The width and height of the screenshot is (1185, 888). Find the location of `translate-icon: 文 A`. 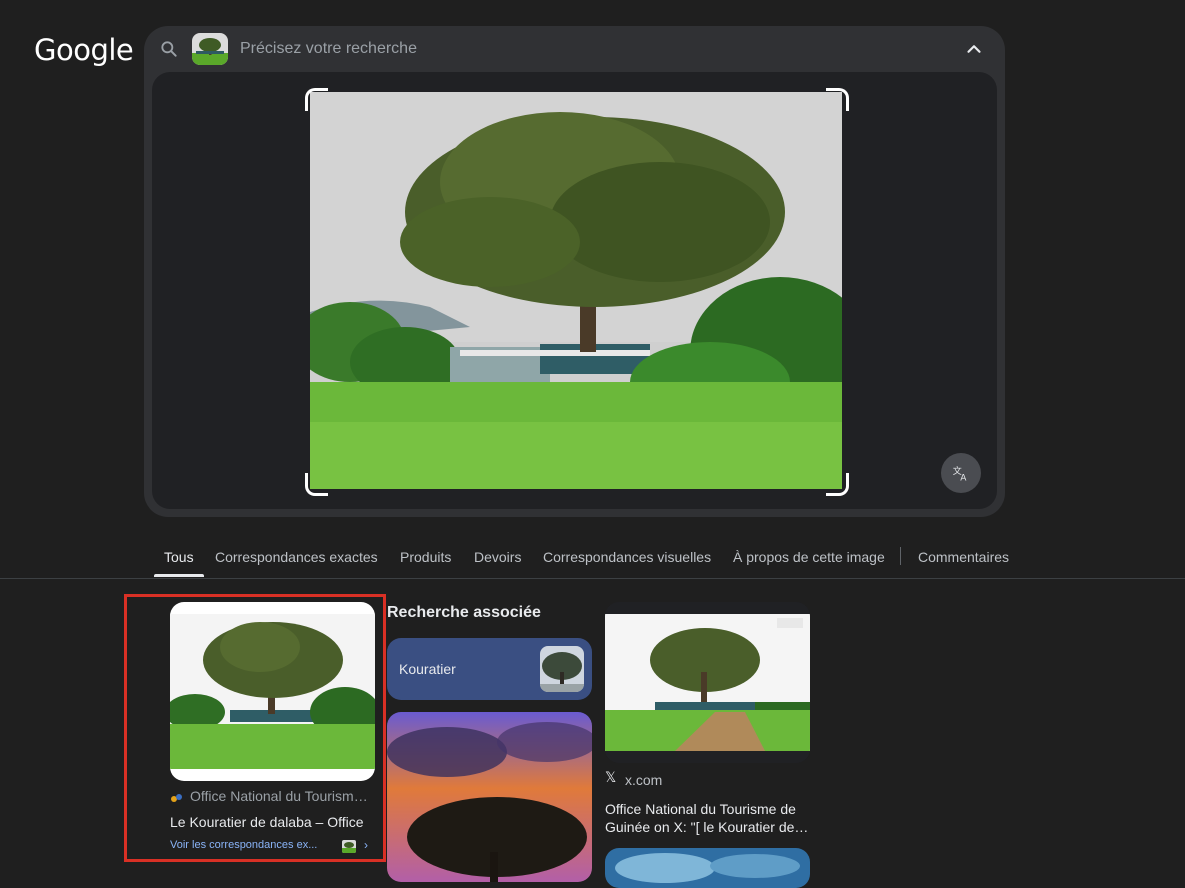

translate-icon: 文 A is located at coordinates (960, 474).